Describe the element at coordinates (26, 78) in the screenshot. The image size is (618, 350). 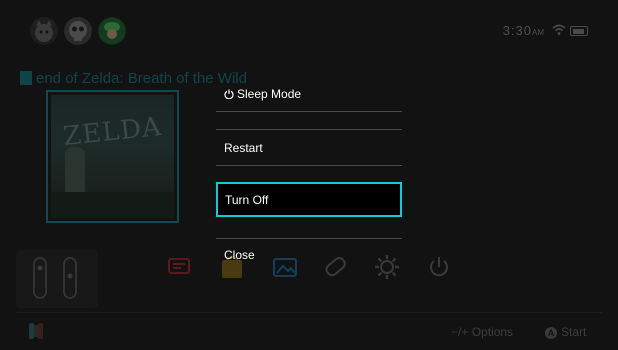
I see `title-marker-icon` at that location.